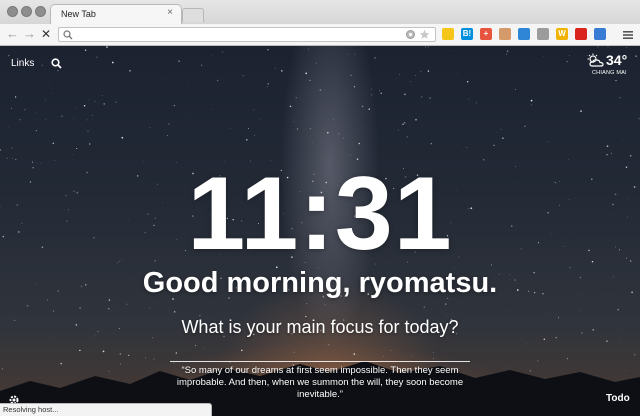  What do you see at coordinates (26, 11) in the screenshot?
I see `minimize-window-button` at bounding box center [26, 11].